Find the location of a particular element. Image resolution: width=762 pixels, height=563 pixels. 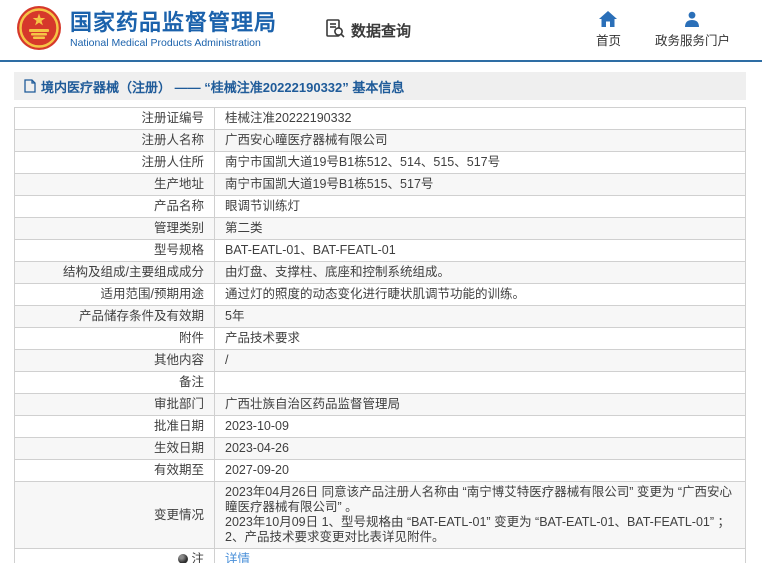

table-row: 批准日期 2023-10-09 is located at coordinates (380, 426).